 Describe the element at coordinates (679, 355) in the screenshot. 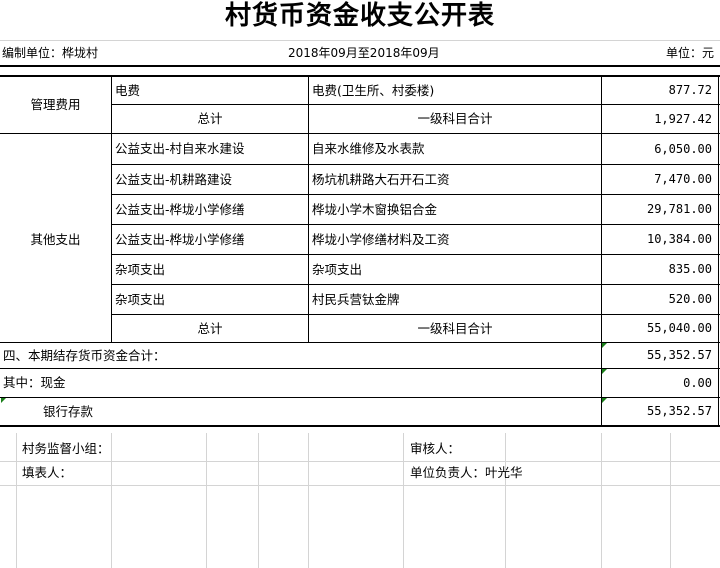

I see `summary-total-amount: 55,352.57` at that location.